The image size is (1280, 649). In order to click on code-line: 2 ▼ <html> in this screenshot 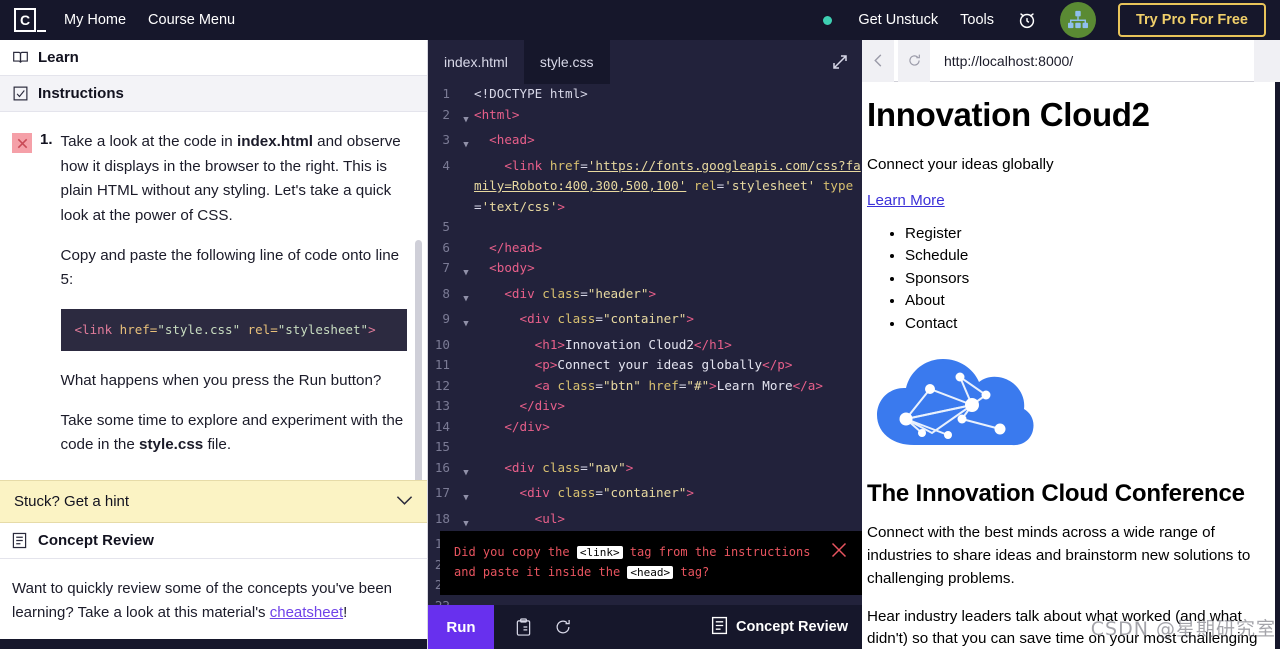, I will do `click(645, 118)`.